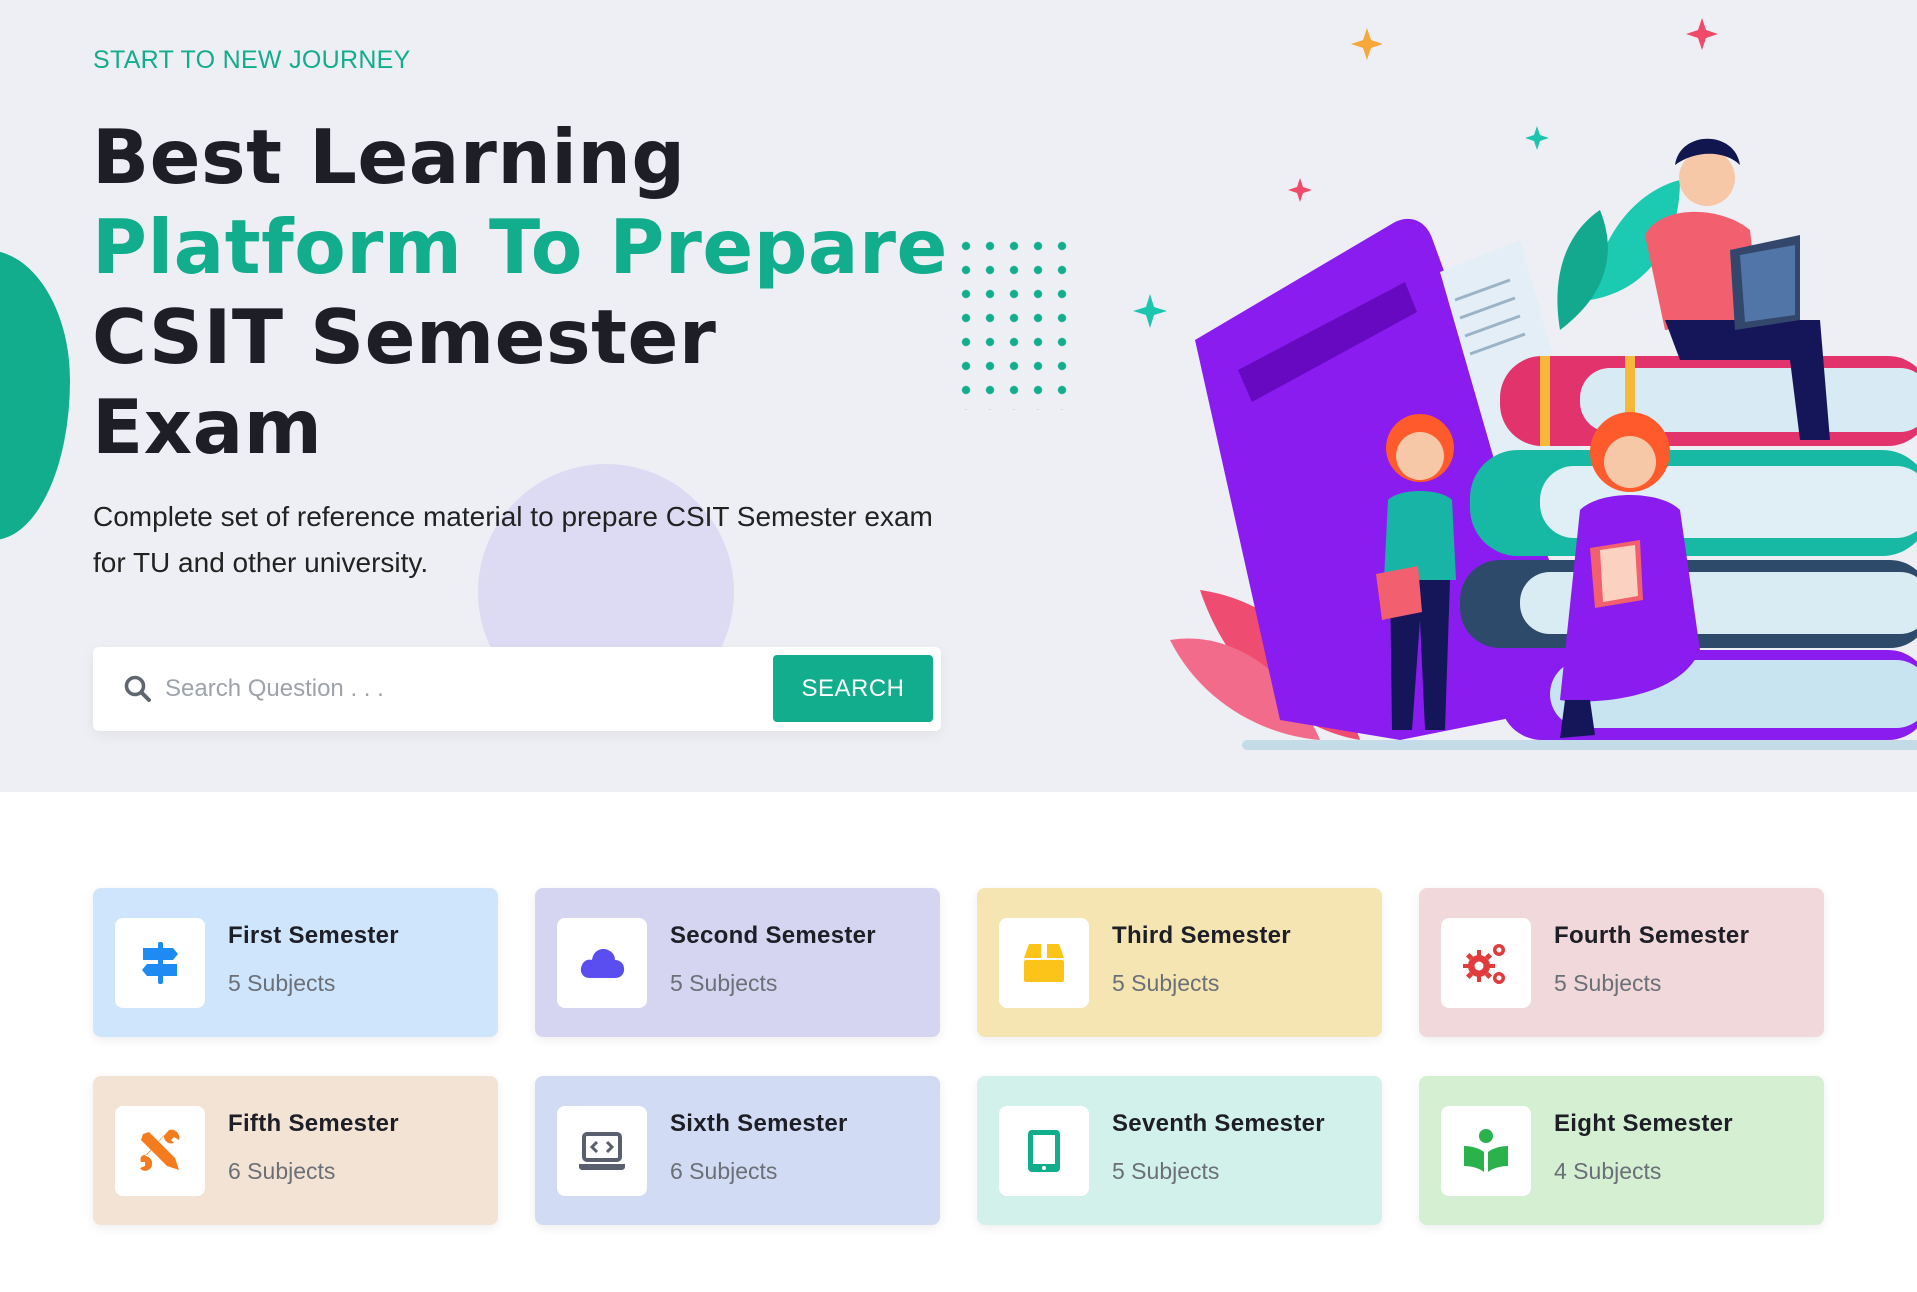  What do you see at coordinates (520, 247) in the screenshot?
I see `headline-line-2: Platform To Prepare` at bounding box center [520, 247].